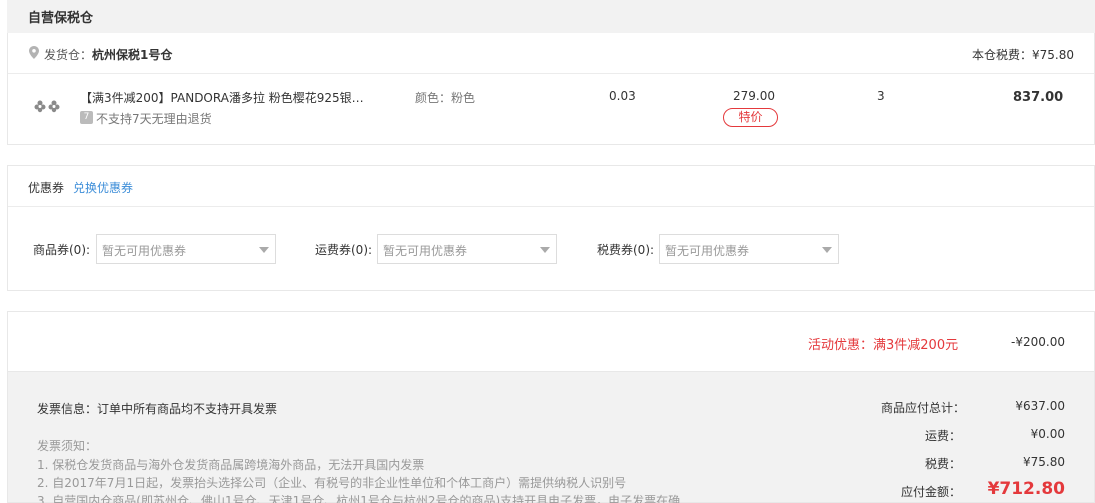 The width and height of the screenshot is (1095, 503). I want to click on goods-coupon-value: 暂无可用优惠券, so click(144, 251).